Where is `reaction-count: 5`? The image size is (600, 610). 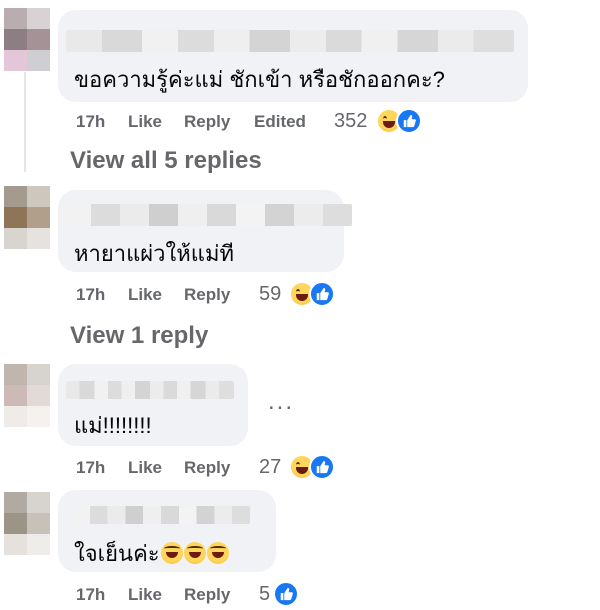 reaction-count: 5 is located at coordinates (265, 594).